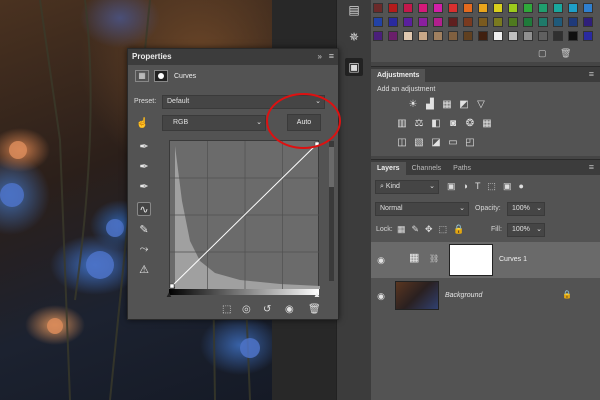 This screenshot has height=400, width=600. Describe the element at coordinates (453, 142) in the screenshot. I see `gradient-map-icon: ▭` at that location.